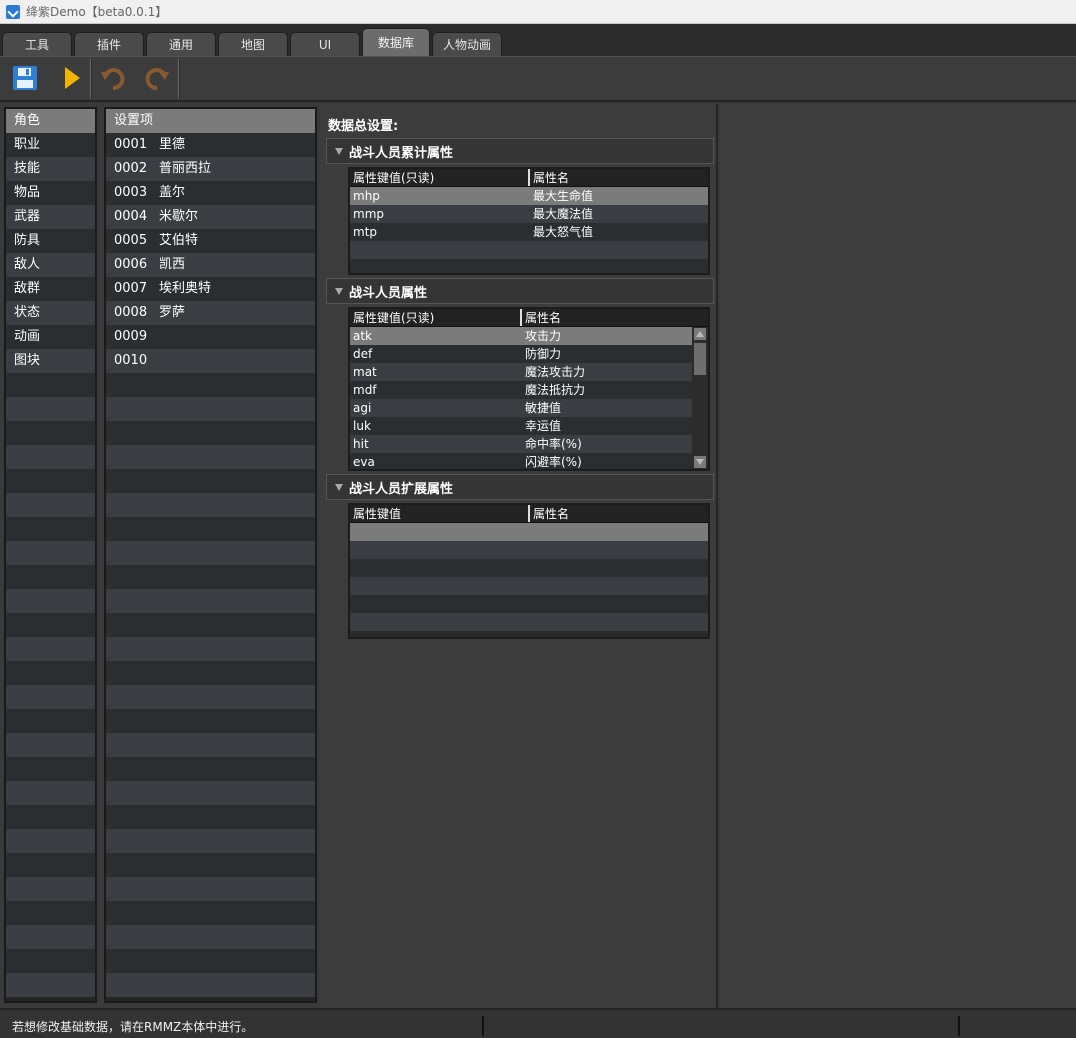 The image size is (1076, 1038). I want to click on item-name: 埃利奥特, so click(185, 288).